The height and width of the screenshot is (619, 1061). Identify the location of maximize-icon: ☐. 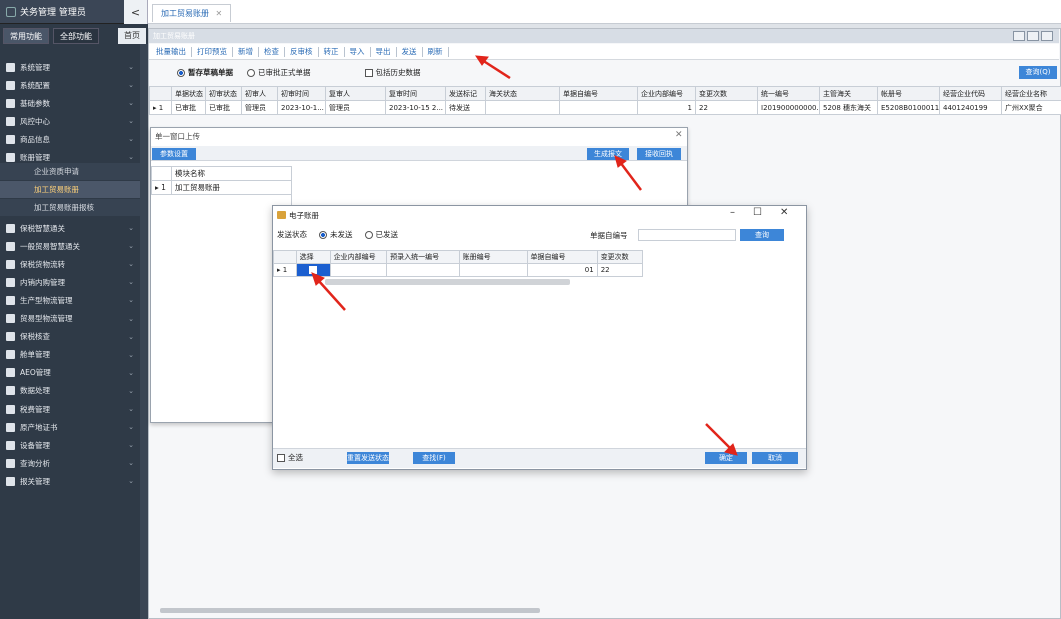
(757, 212).